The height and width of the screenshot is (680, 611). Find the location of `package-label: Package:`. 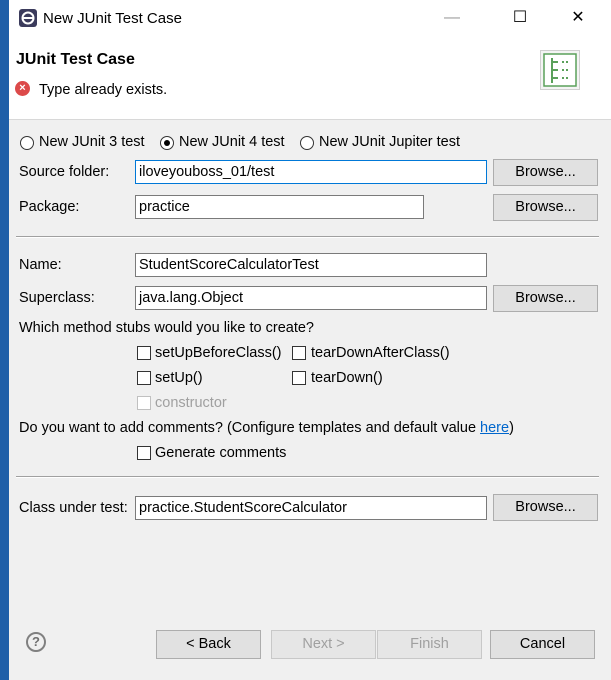

package-label: Package: is located at coordinates (49, 207).